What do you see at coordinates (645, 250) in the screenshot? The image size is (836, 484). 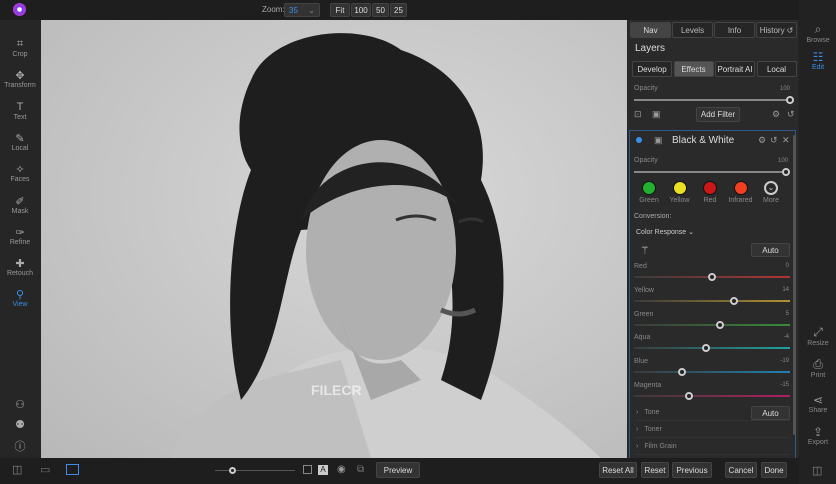 I see `wand-icon: ⚚` at bounding box center [645, 250].